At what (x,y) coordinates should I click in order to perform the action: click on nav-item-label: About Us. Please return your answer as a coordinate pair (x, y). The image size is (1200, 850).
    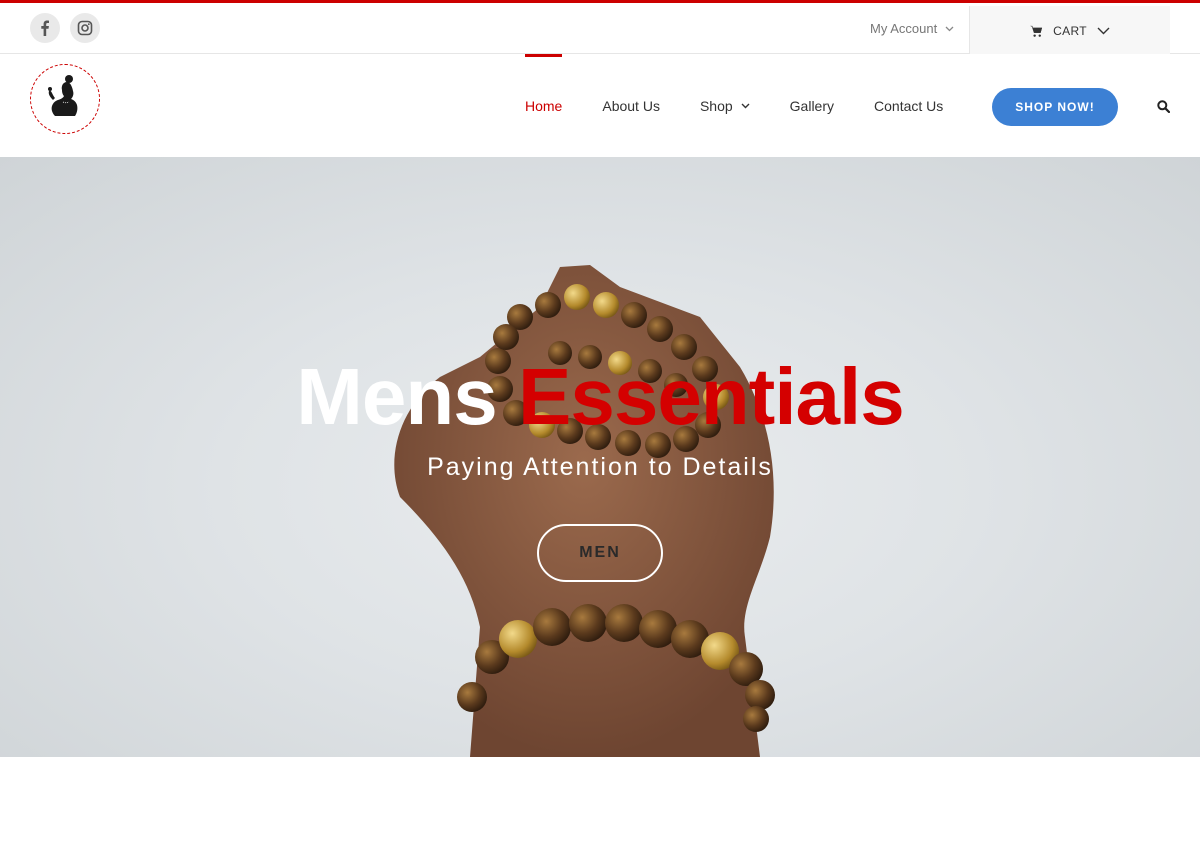
    Looking at the image, I should click on (631, 105).